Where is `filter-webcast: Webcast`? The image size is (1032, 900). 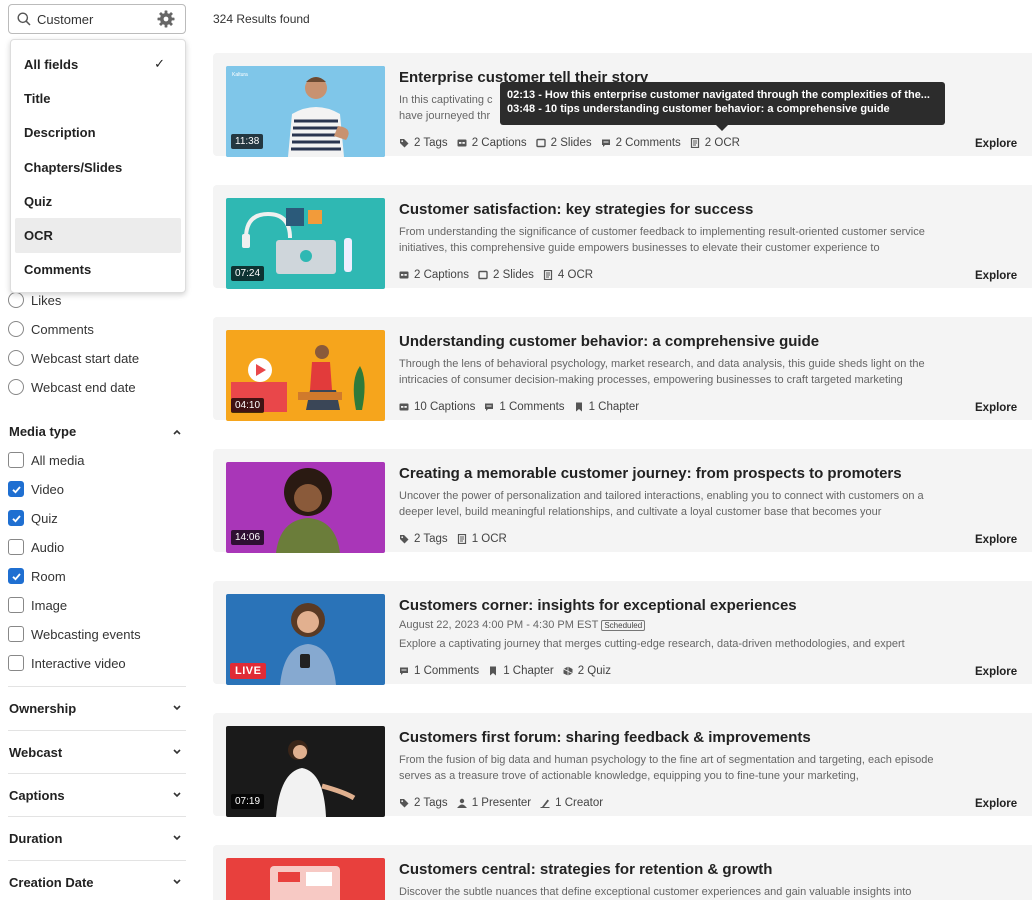 filter-webcast: Webcast is located at coordinates (97, 751).